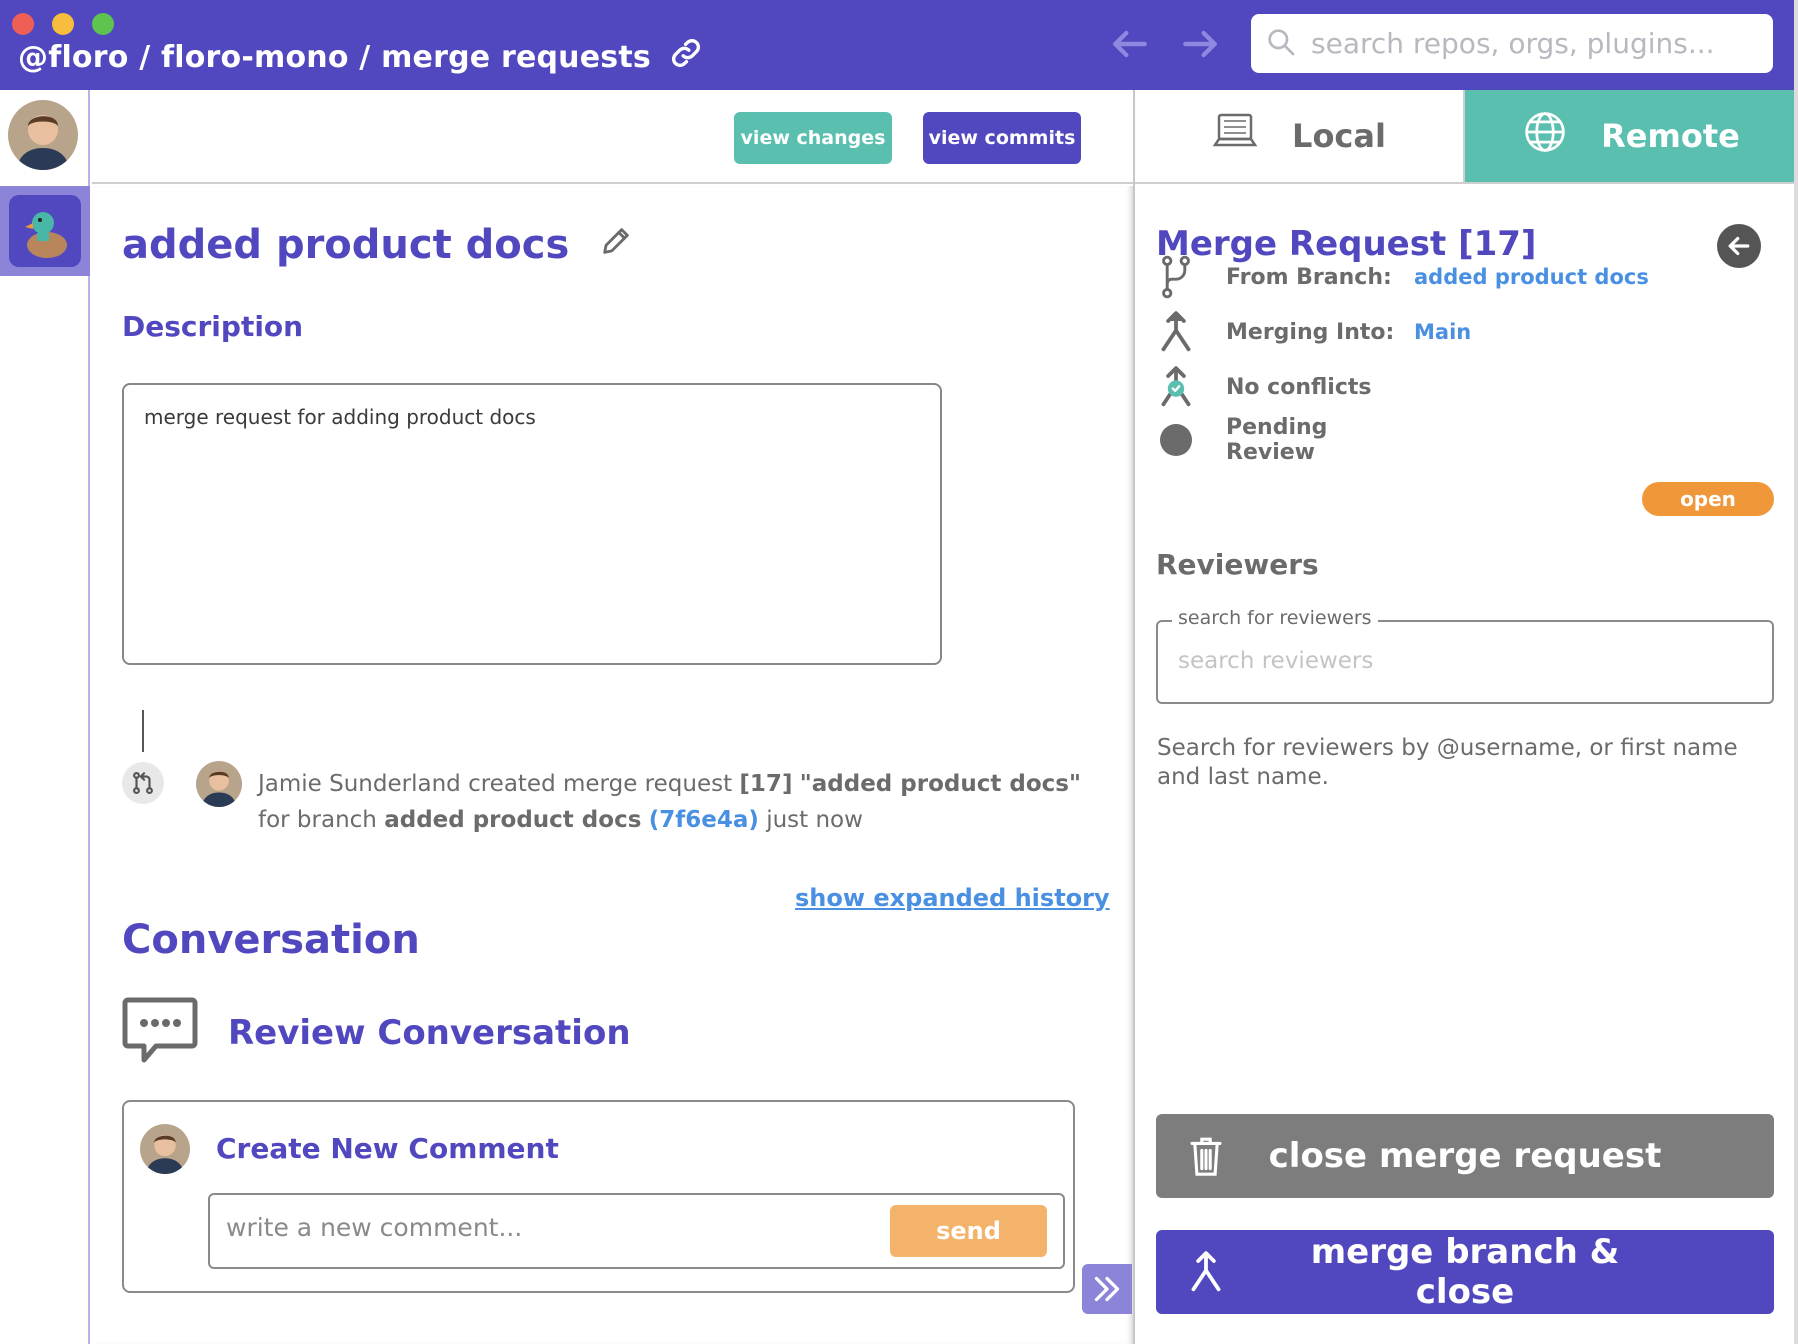 Image resolution: width=1798 pixels, height=1344 pixels. What do you see at coordinates (686, 57) in the screenshot?
I see `link-icon` at bounding box center [686, 57].